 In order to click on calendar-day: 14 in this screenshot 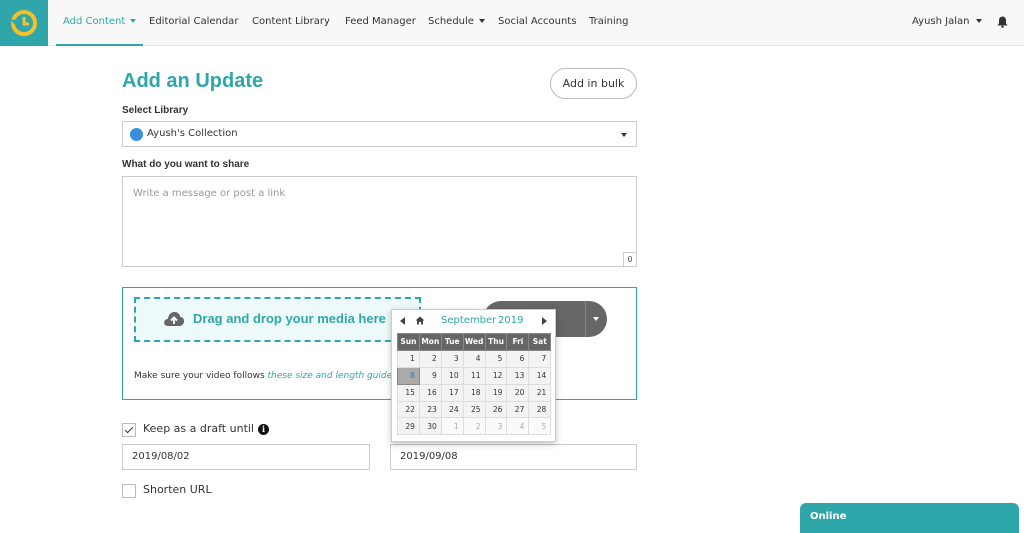, I will do `click(540, 375)`.